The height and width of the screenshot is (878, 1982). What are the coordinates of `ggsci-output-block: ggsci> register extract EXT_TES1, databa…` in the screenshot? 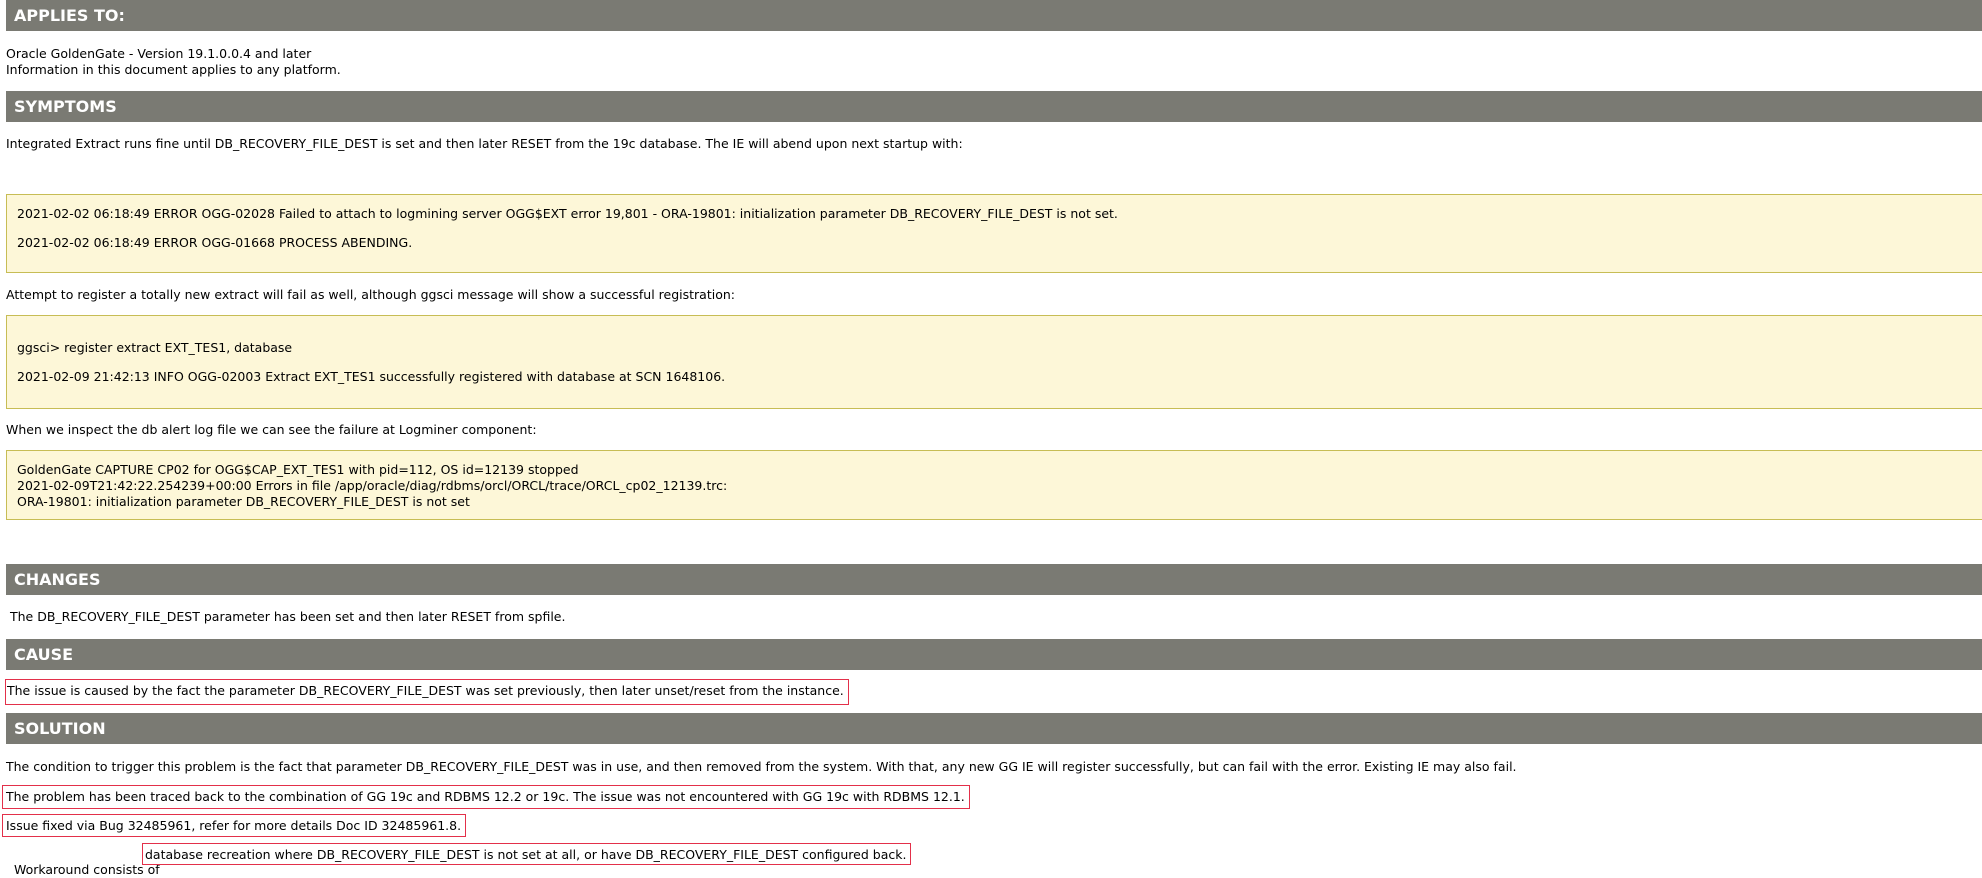 It's located at (994, 362).